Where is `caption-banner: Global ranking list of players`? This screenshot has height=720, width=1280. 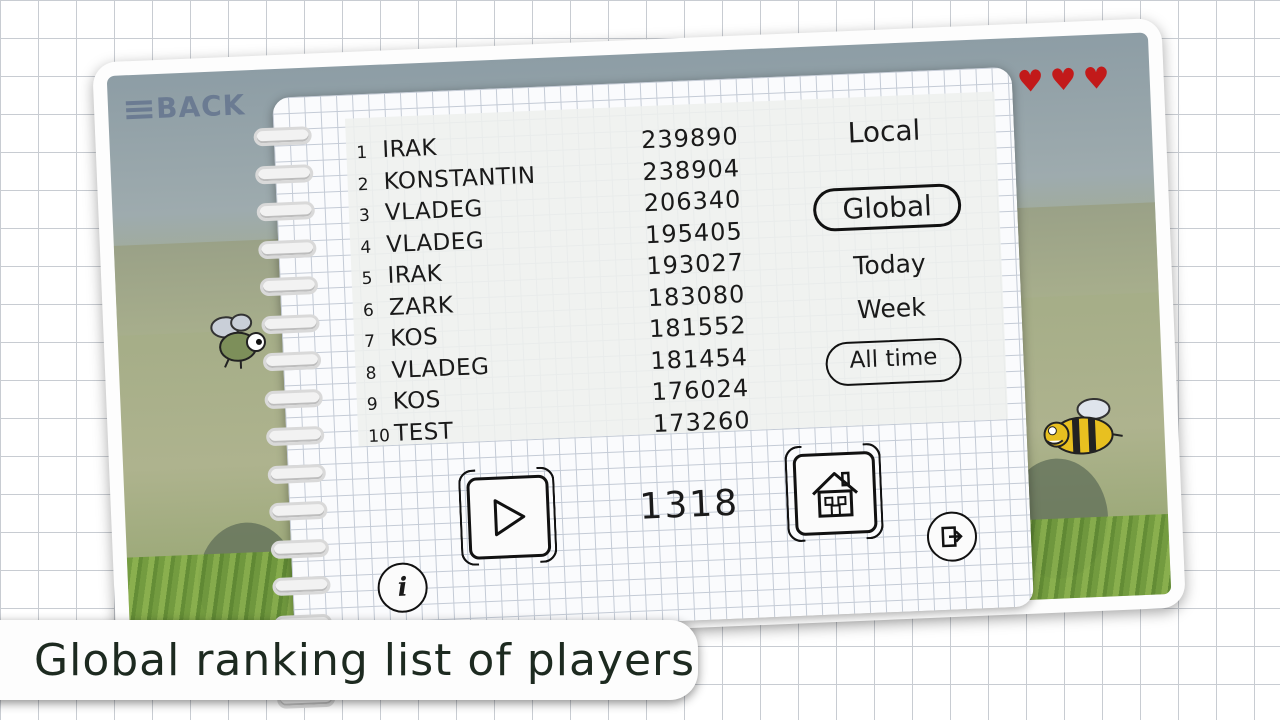 caption-banner: Global ranking list of players is located at coordinates (349, 660).